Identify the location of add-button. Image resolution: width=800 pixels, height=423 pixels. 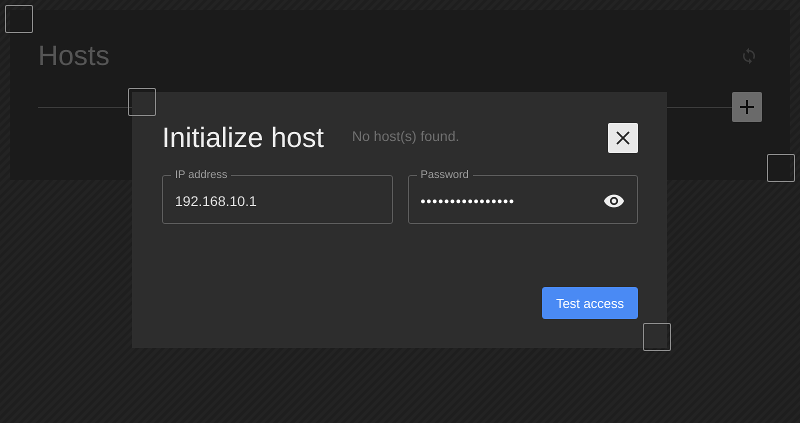
(747, 107).